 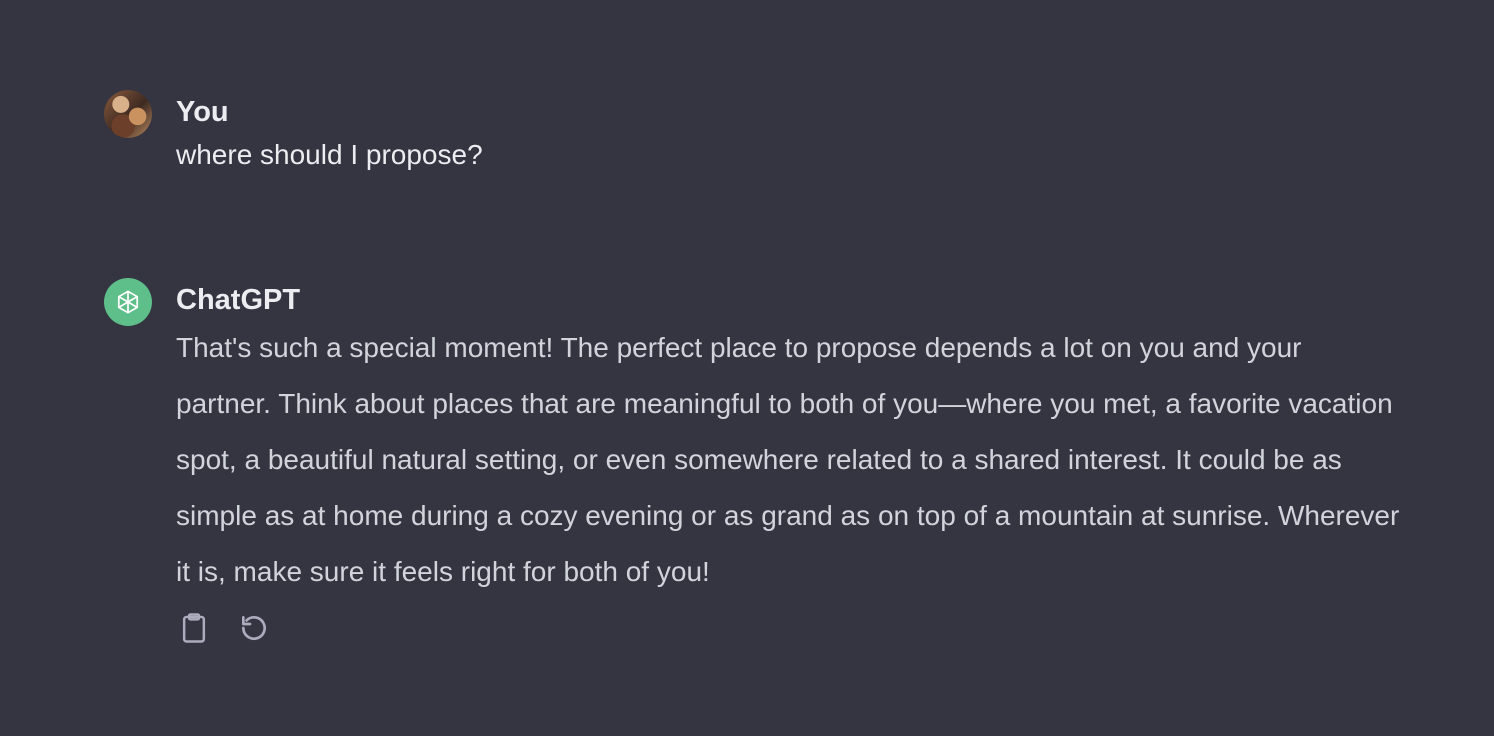 What do you see at coordinates (202, 112) in the screenshot?
I see `message-author: You` at bounding box center [202, 112].